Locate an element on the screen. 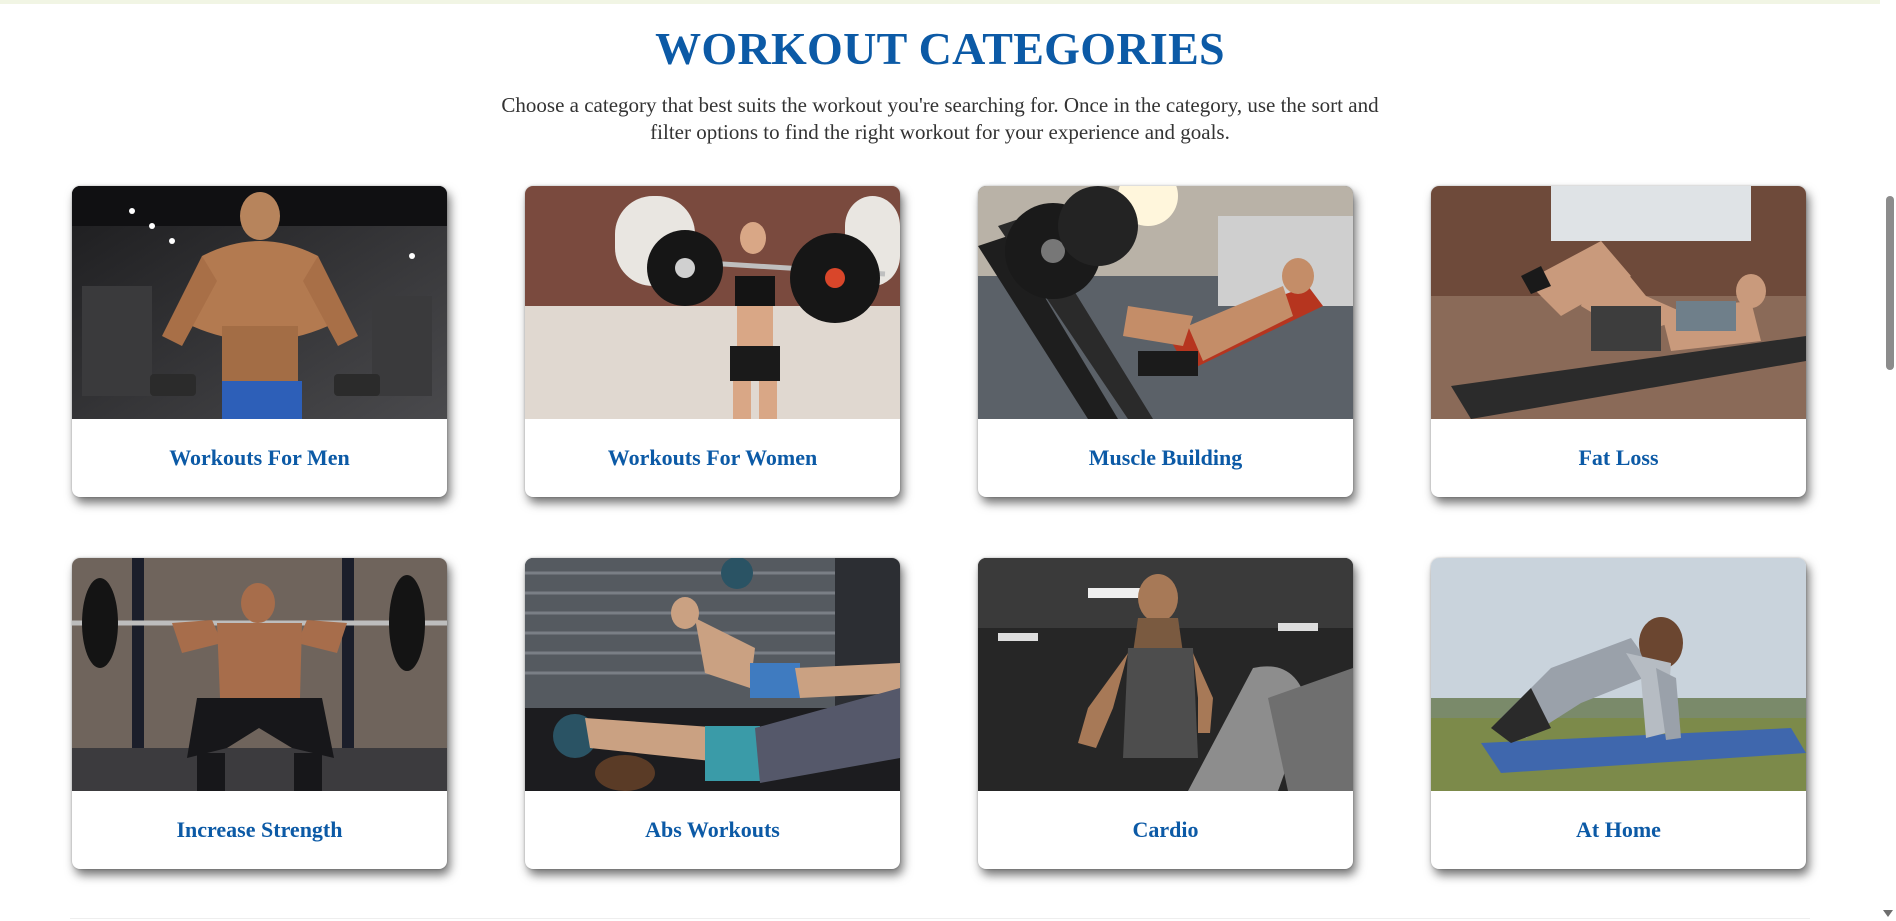  category-card-workouts-for-men: Workouts For Men is located at coordinates (259, 341).